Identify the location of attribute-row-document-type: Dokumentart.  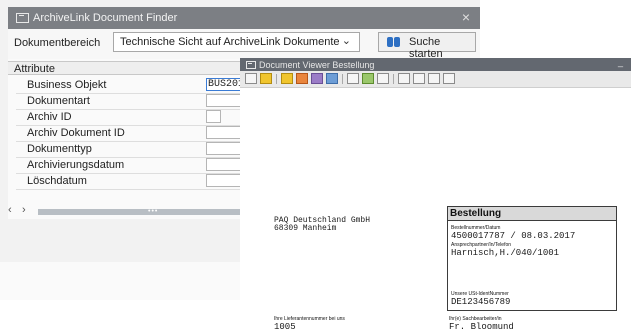
(141, 101).